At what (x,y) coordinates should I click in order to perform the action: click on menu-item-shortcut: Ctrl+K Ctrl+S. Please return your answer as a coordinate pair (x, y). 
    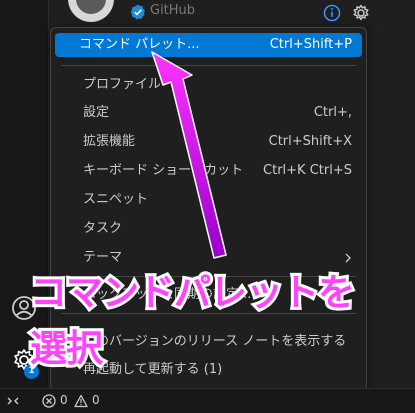
    Looking at the image, I should click on (307, 170).